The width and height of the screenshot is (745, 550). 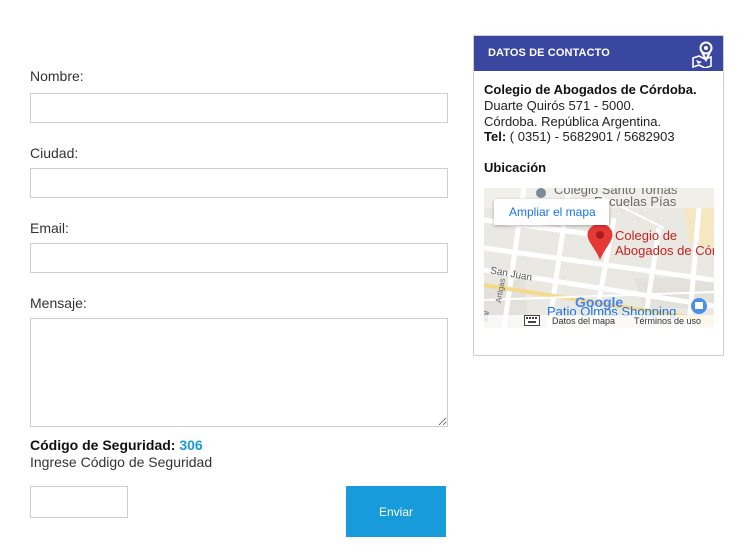 I want to click on city-field, so click(x=239, y=183).